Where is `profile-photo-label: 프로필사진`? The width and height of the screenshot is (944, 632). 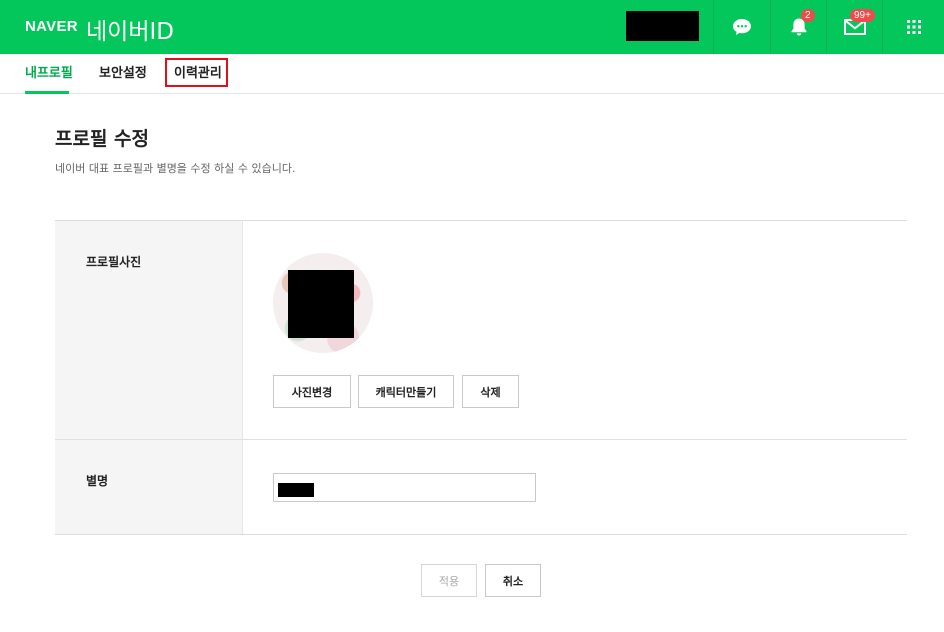
profile-photo-label: 프로필사진 is located at coordinates (114, 262).